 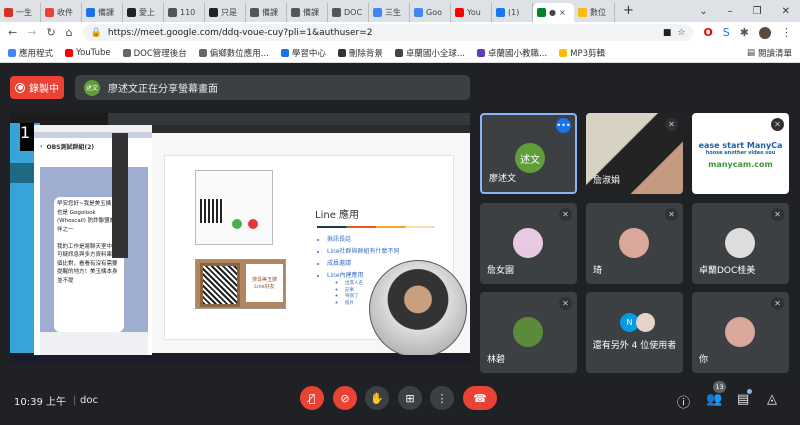 What do you see at coordinates (730, 11) in the screenshot?
I see `minimize-icon: –` at bounding box center [730, 11].